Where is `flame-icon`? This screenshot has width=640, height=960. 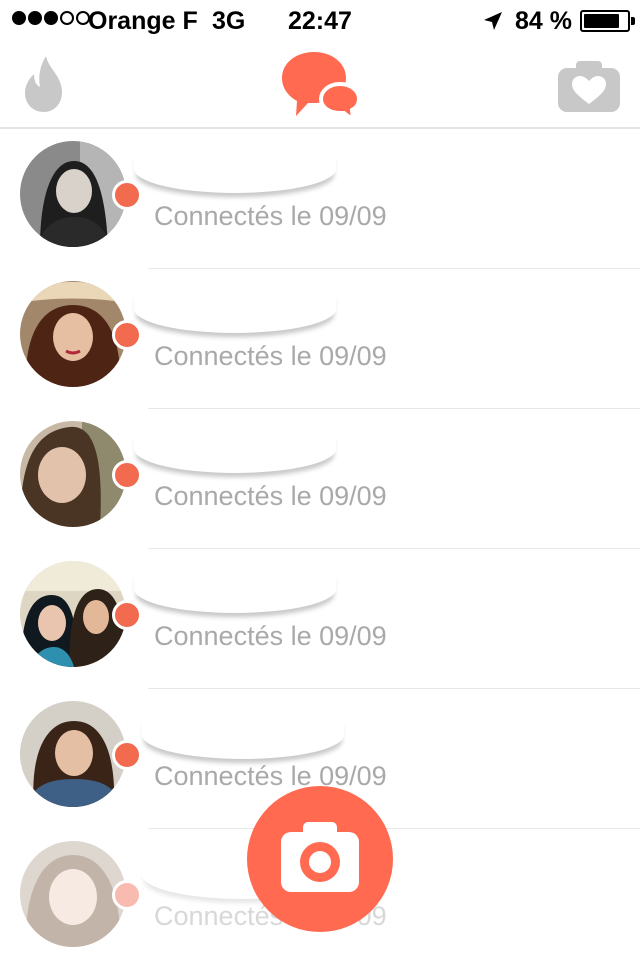 flame-icon is located at coordinates (44, 84).